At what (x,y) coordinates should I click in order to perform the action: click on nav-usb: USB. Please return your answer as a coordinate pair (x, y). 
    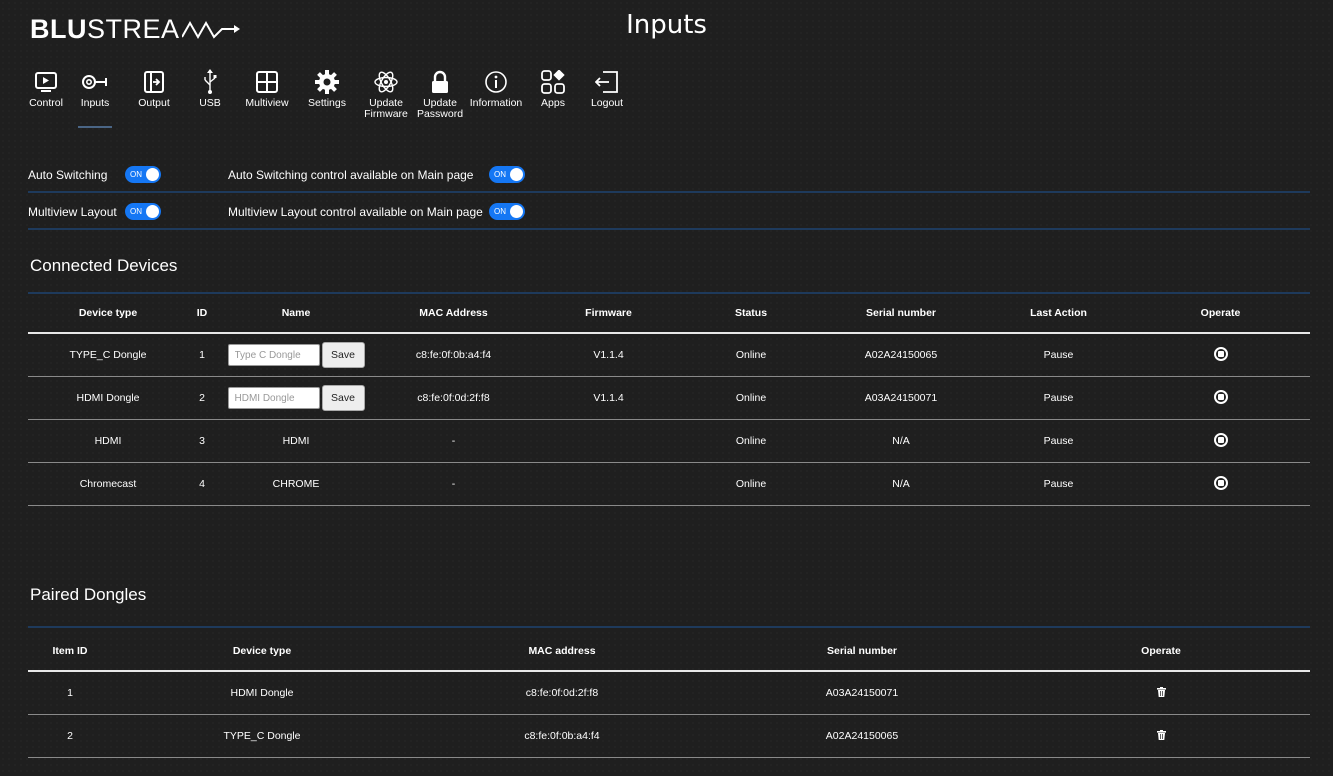
    Looking at the image, I should click on (210, 94).